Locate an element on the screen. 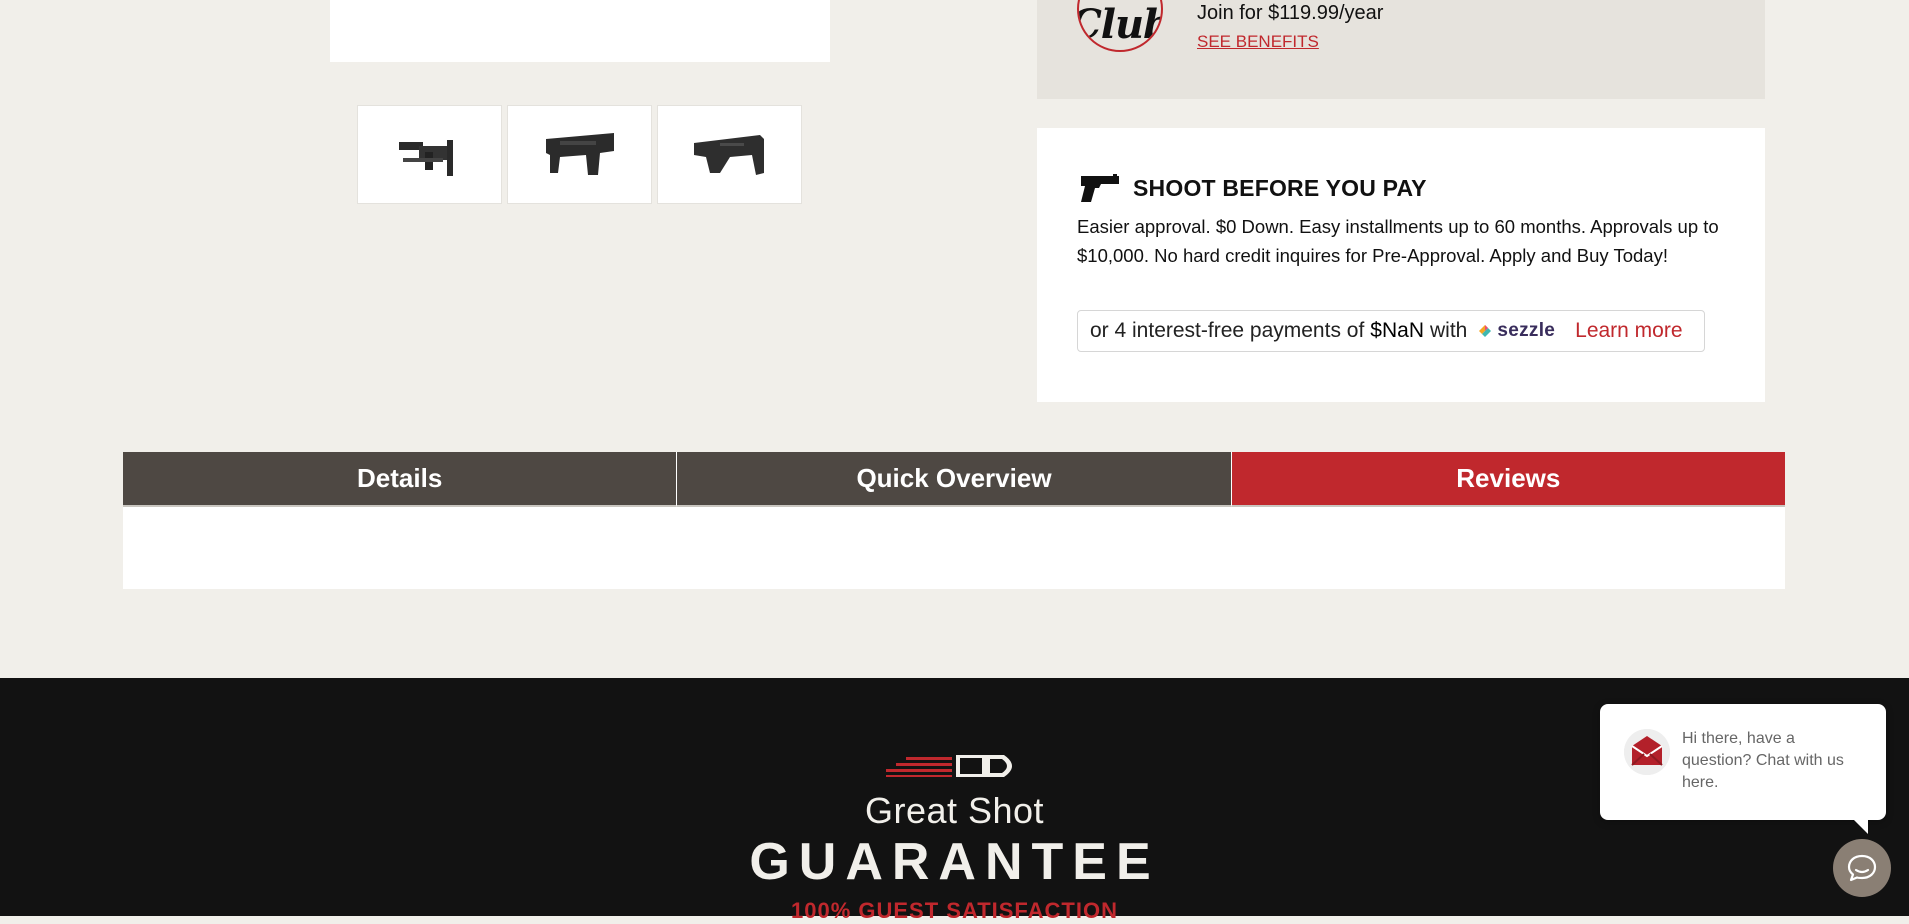 The height and width of the screenshot is (924, 1909). sezzle-logo: sezzle is located at coordinates (1516, 331).